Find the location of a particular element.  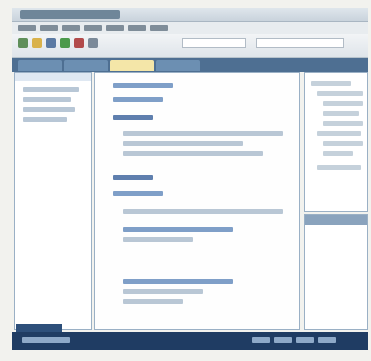

build-icon is located at coordinates (51, 43).